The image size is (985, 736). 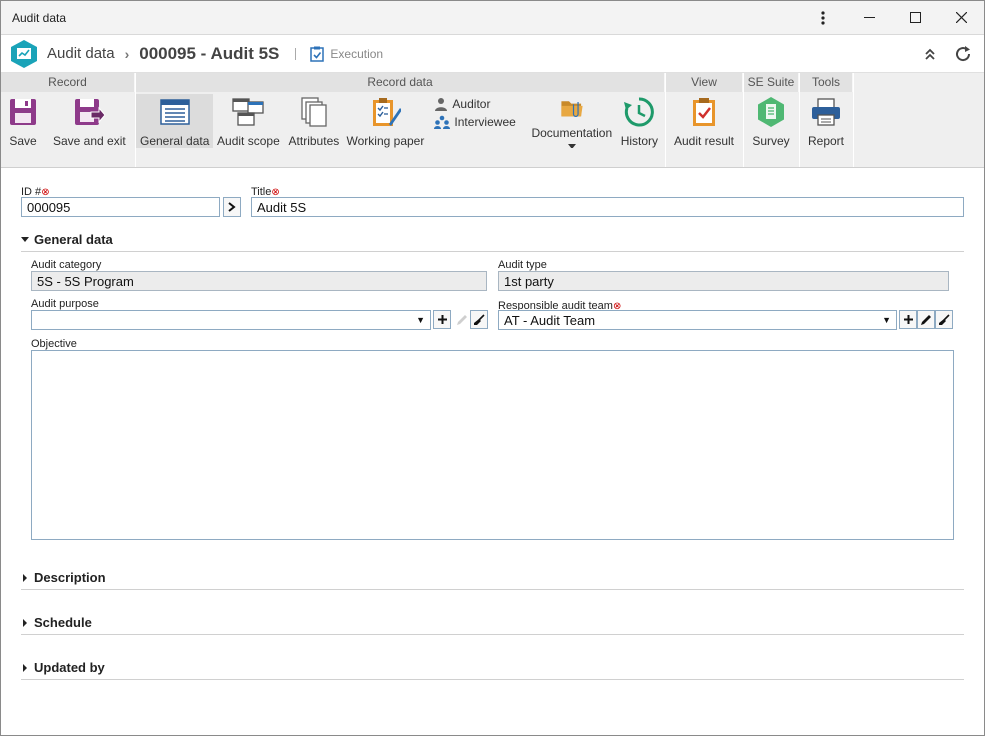 I want to click on chevron-right-icon, so click(x=232, y=207).